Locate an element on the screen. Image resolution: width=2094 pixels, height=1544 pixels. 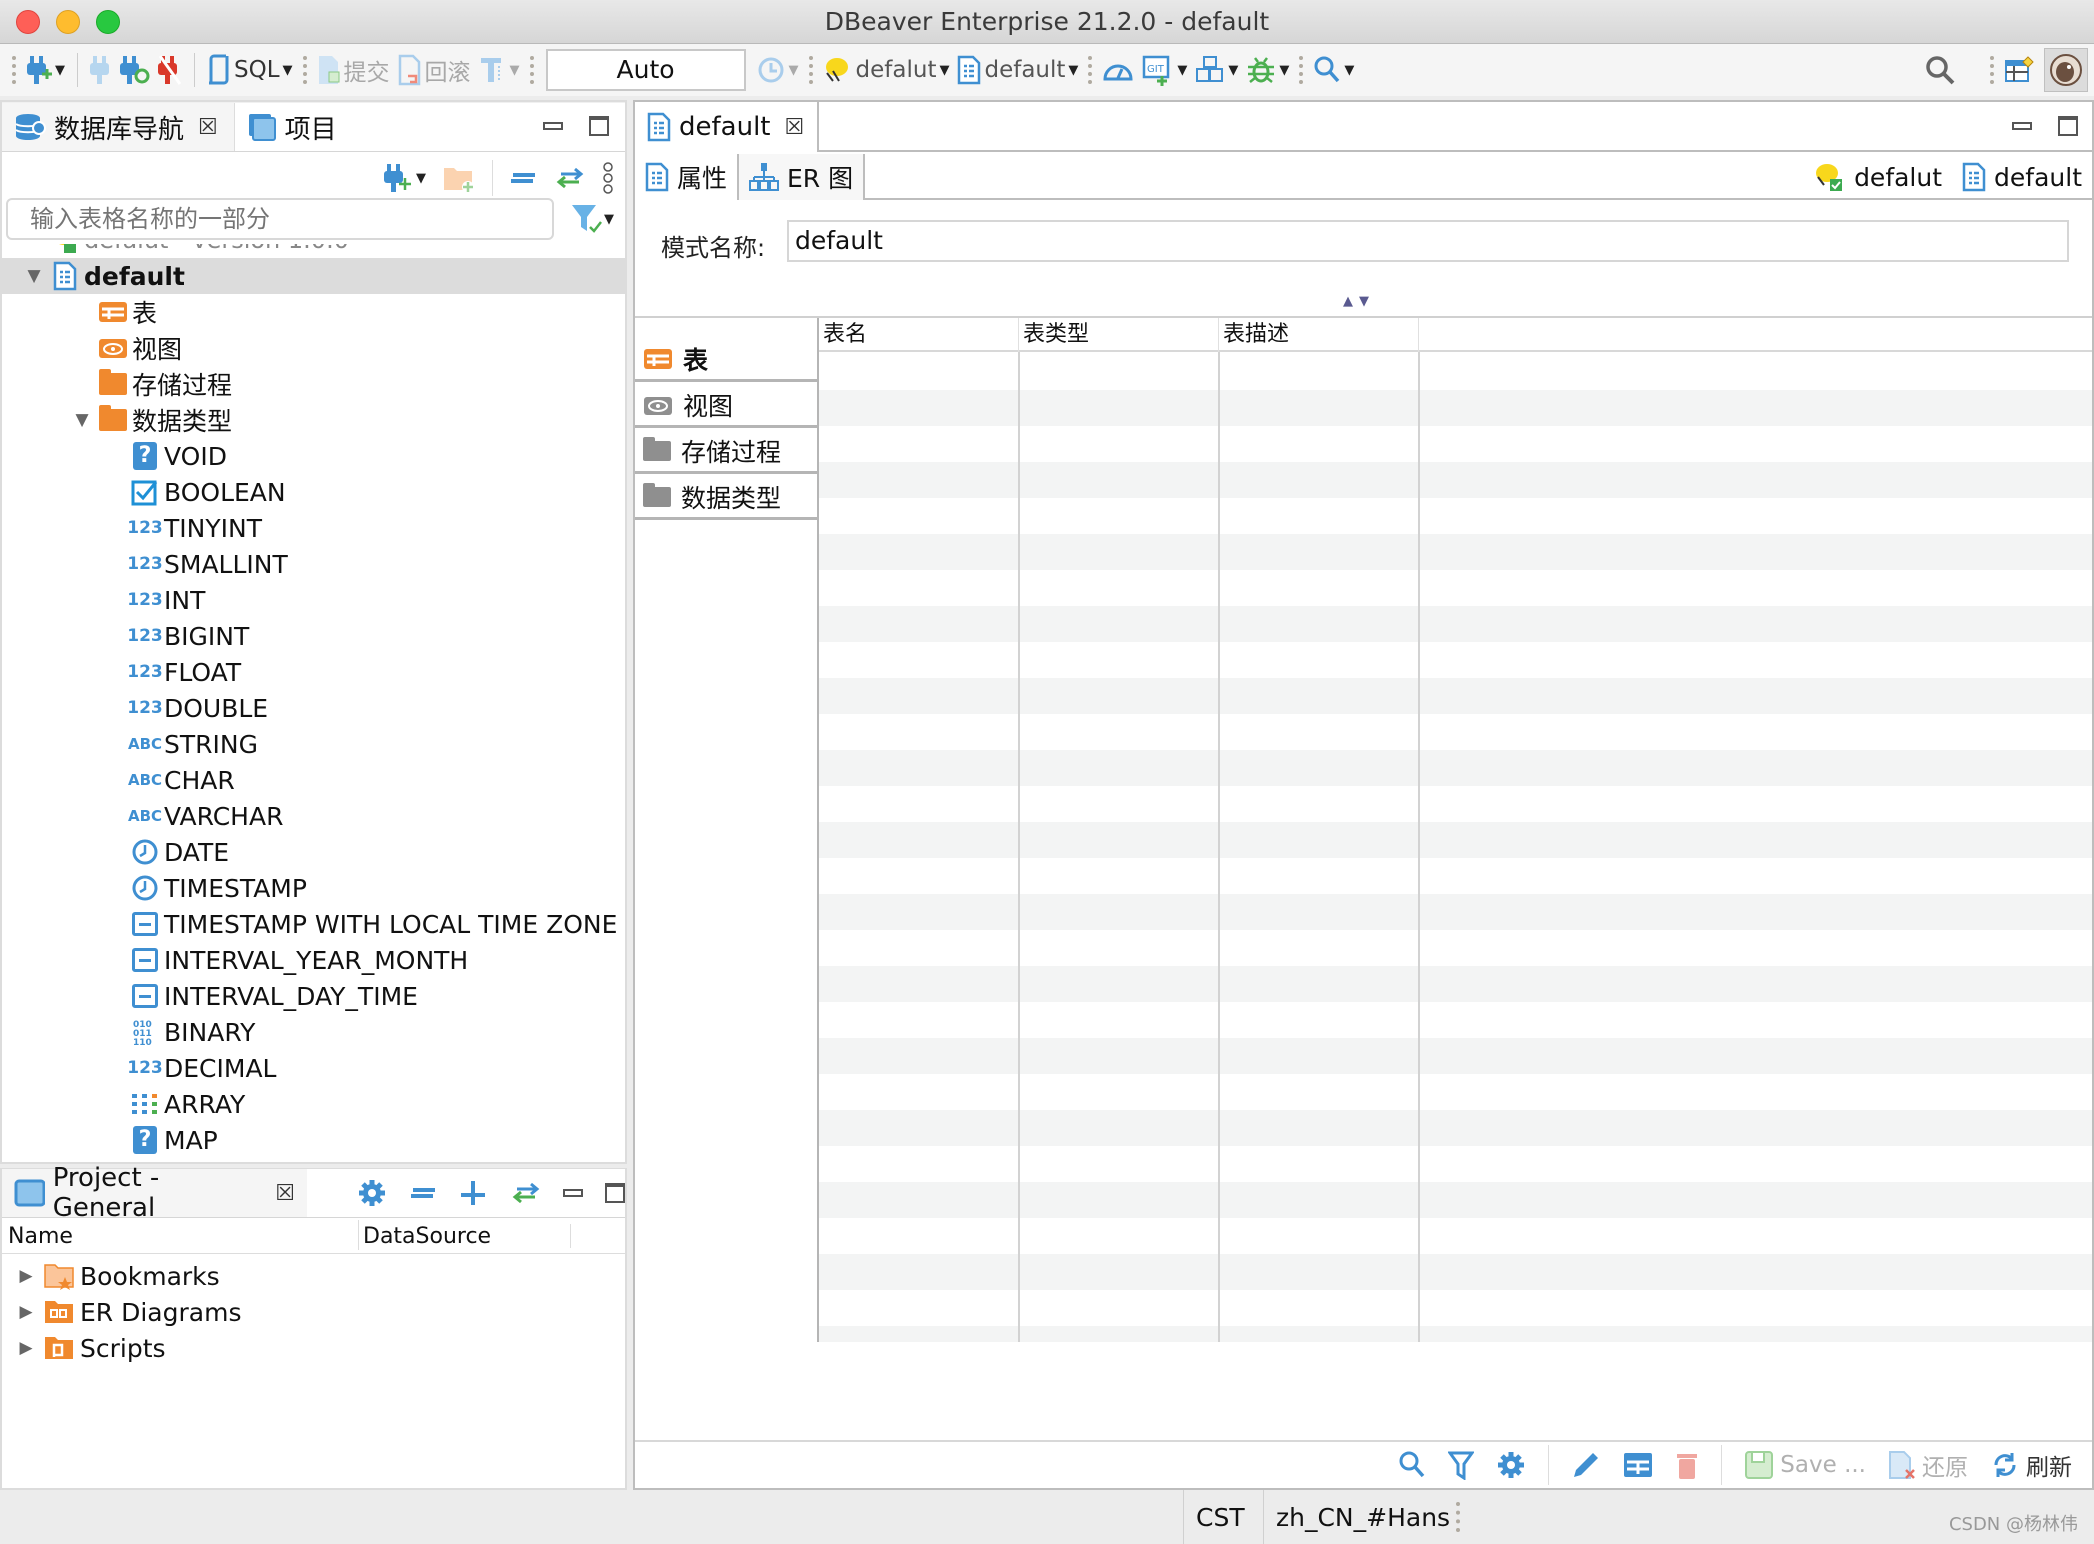
active-schema-selector: default ▼ is located at coordinates (1017, 70).